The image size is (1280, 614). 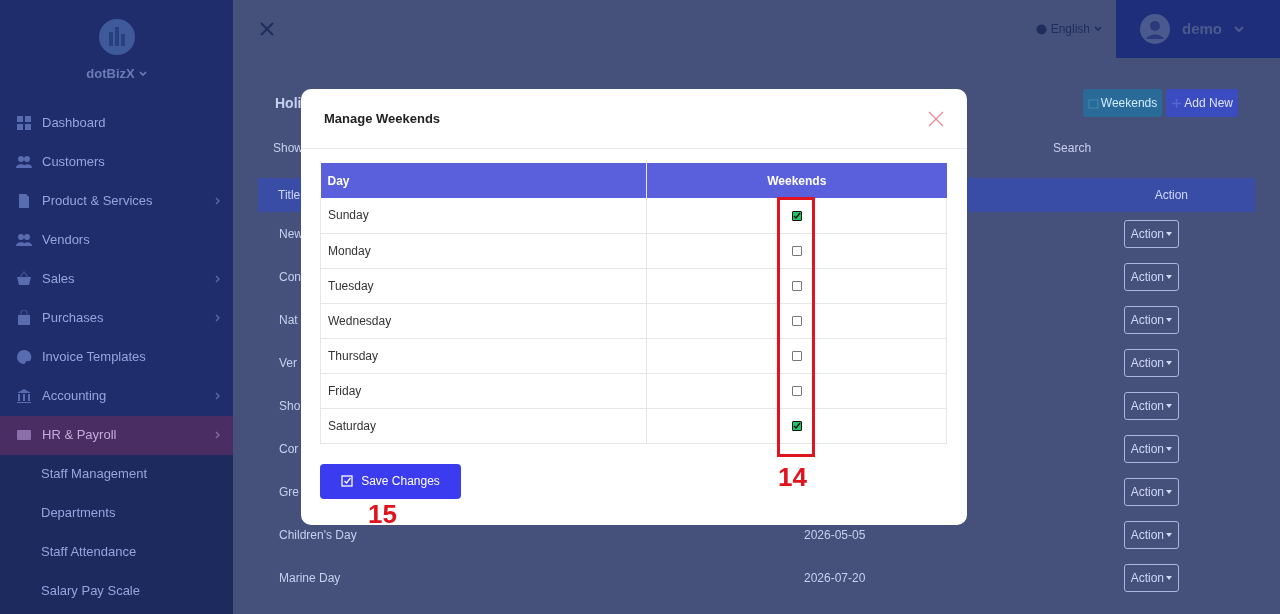 I want to click on submenu-item: Salary Pay Scale, so click(x=116, y=591).